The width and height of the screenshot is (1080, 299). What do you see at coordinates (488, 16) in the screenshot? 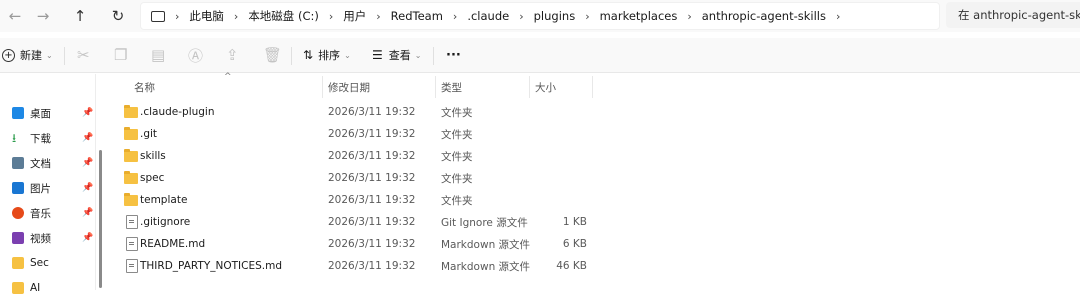
I see `breadcrumb-item: .claude` at bounding box center [488, 16].